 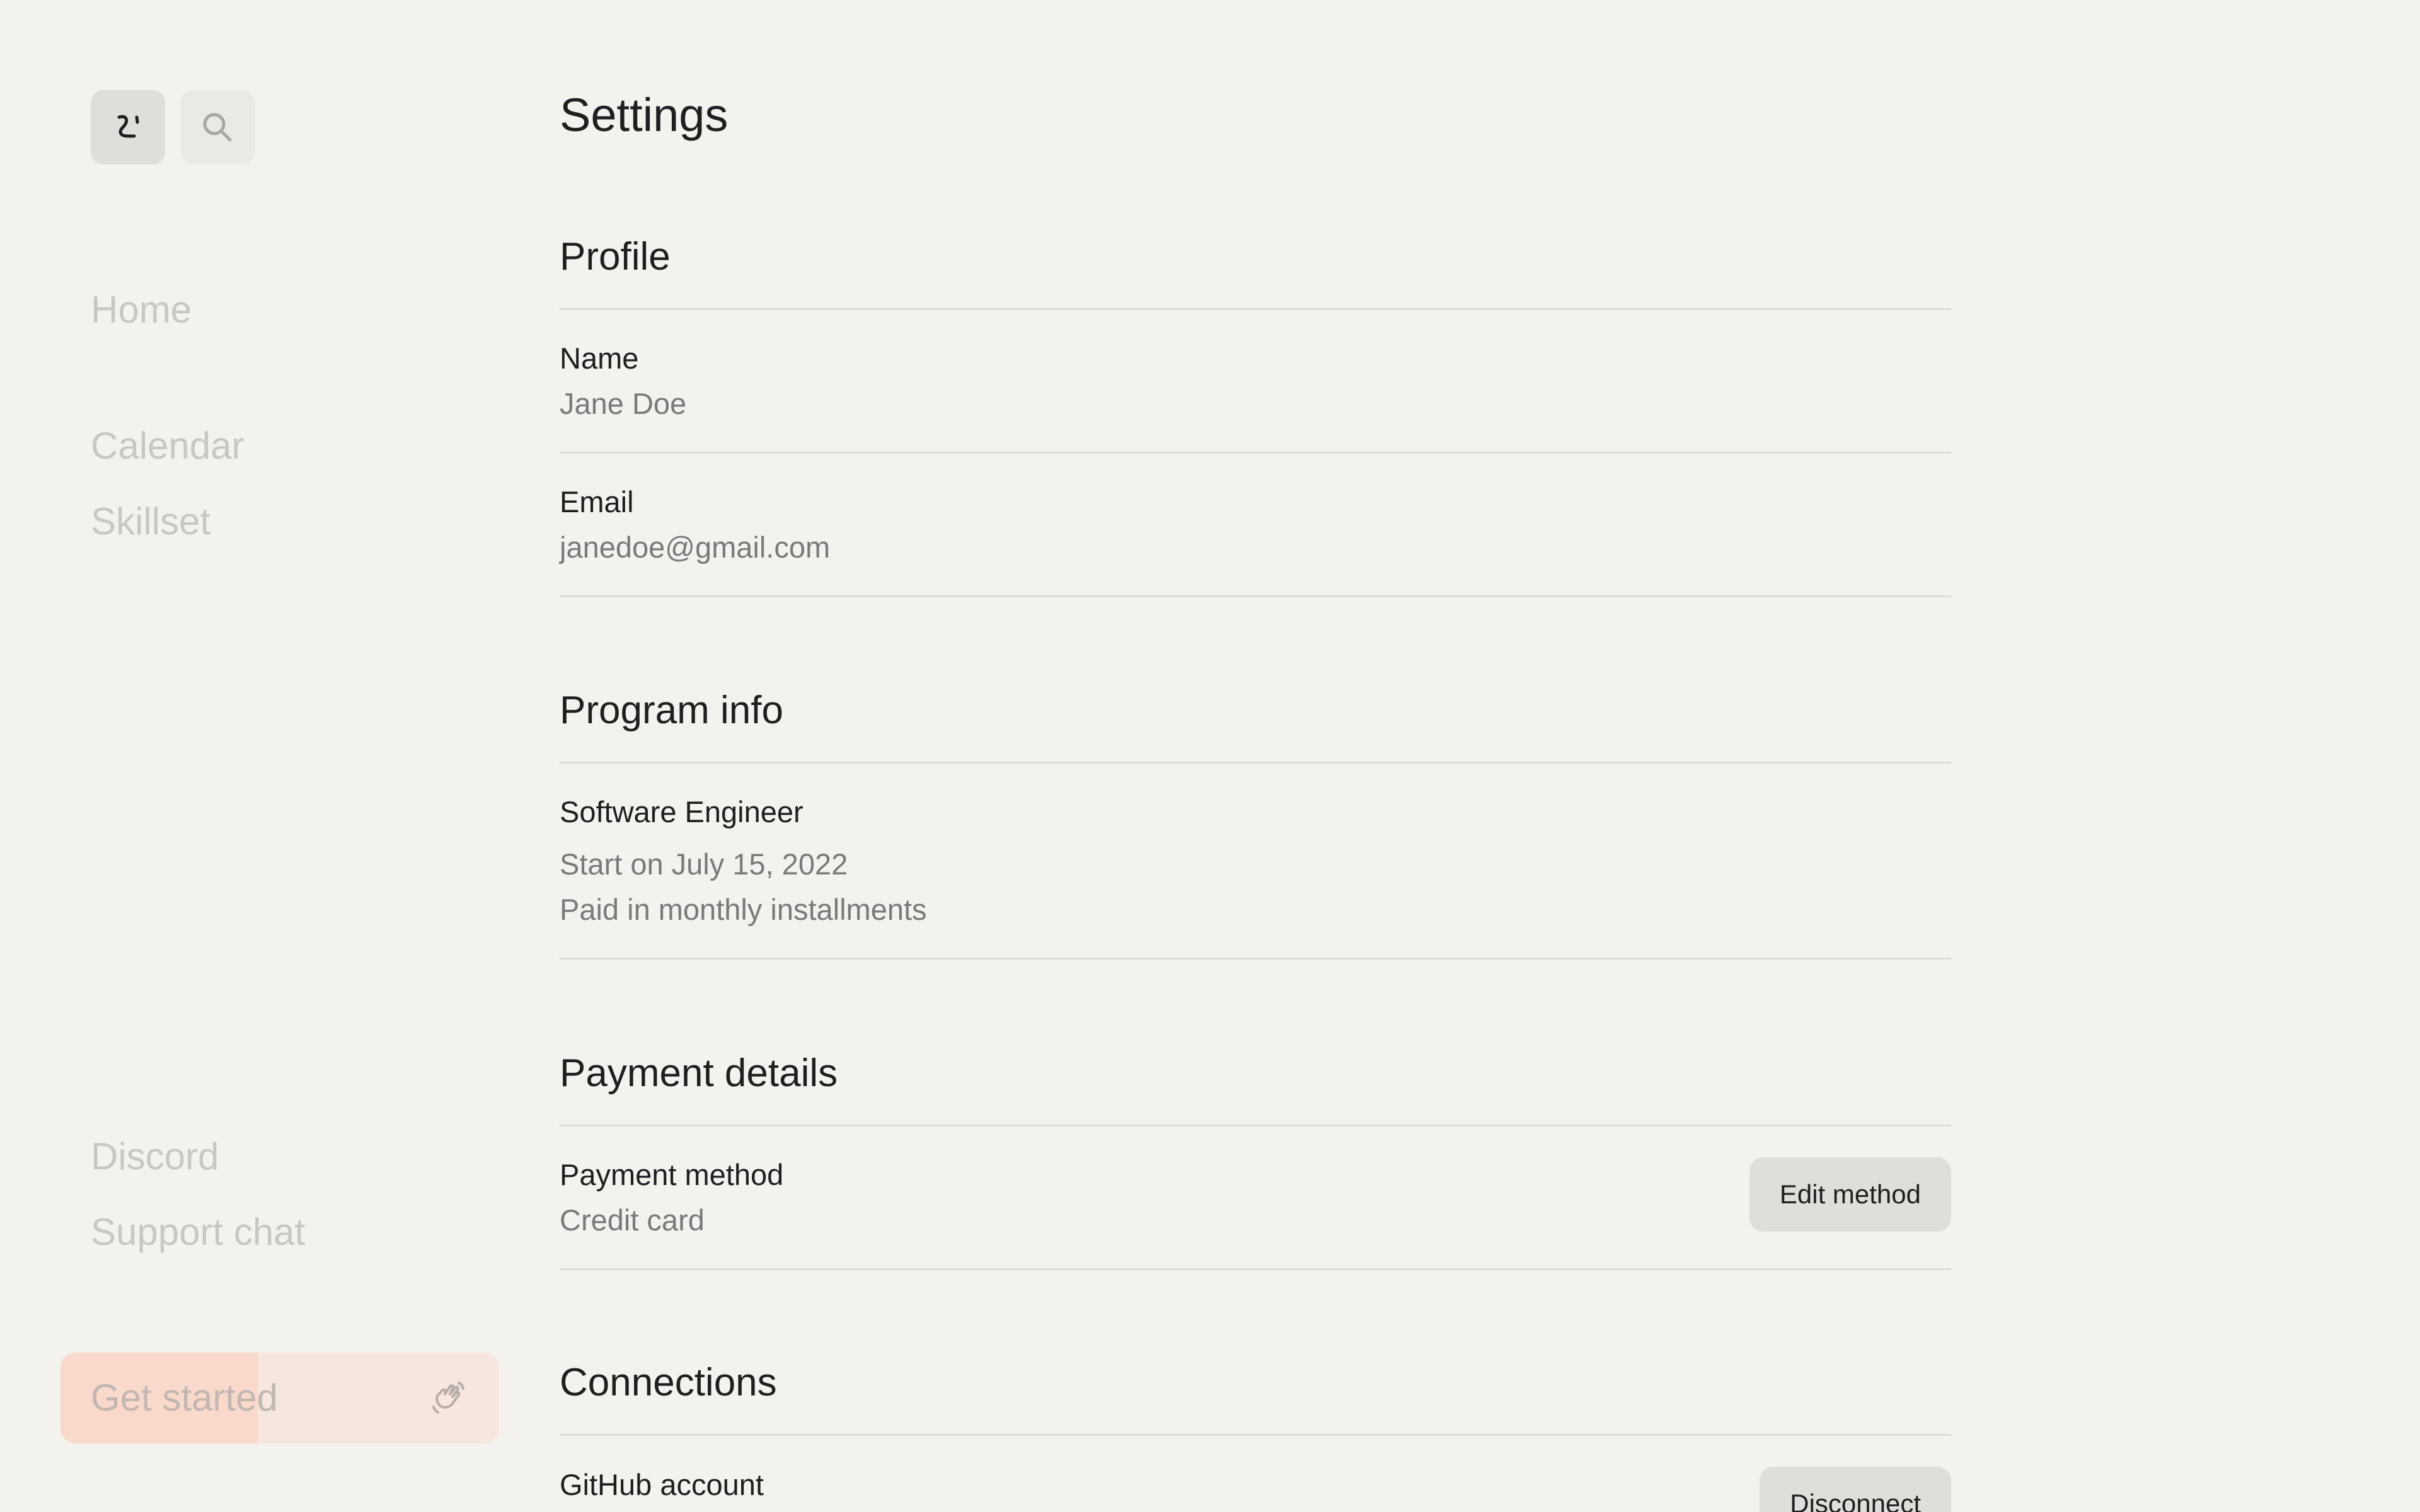 I want to click on waving-hand-icon, so click(x=448, y=1398).